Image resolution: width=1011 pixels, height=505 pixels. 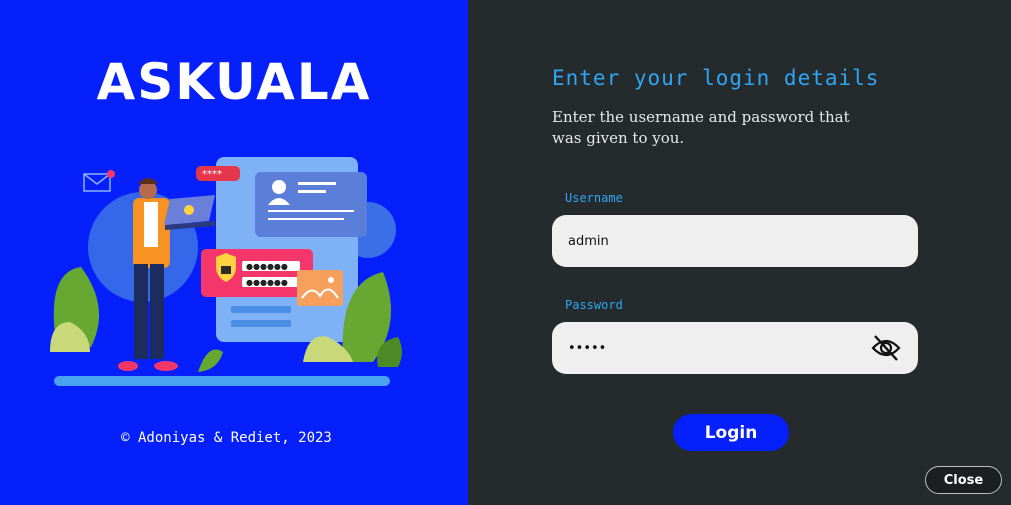 I want to click on eye-off-icon, so click(x=886, y=348).